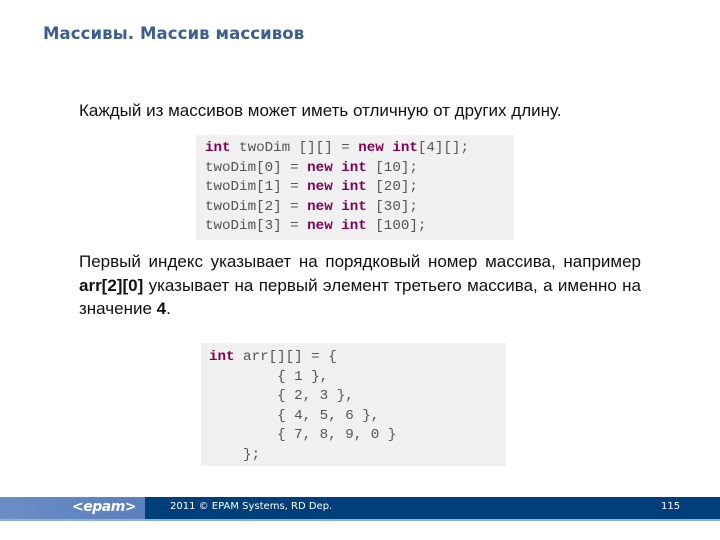 This screenshot has width=720, height=540. What do you see at coordinates (251, 506) in the screenshot?
I see `footer-copyright: 2011 © EPAM Systems, RD Dep.` at bounding box center [251, 506].